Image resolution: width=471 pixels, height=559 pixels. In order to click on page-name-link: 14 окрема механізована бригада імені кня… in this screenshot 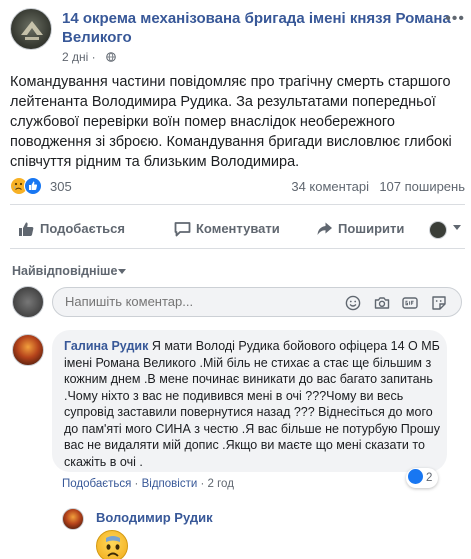, I will do `click(259, 28)`.